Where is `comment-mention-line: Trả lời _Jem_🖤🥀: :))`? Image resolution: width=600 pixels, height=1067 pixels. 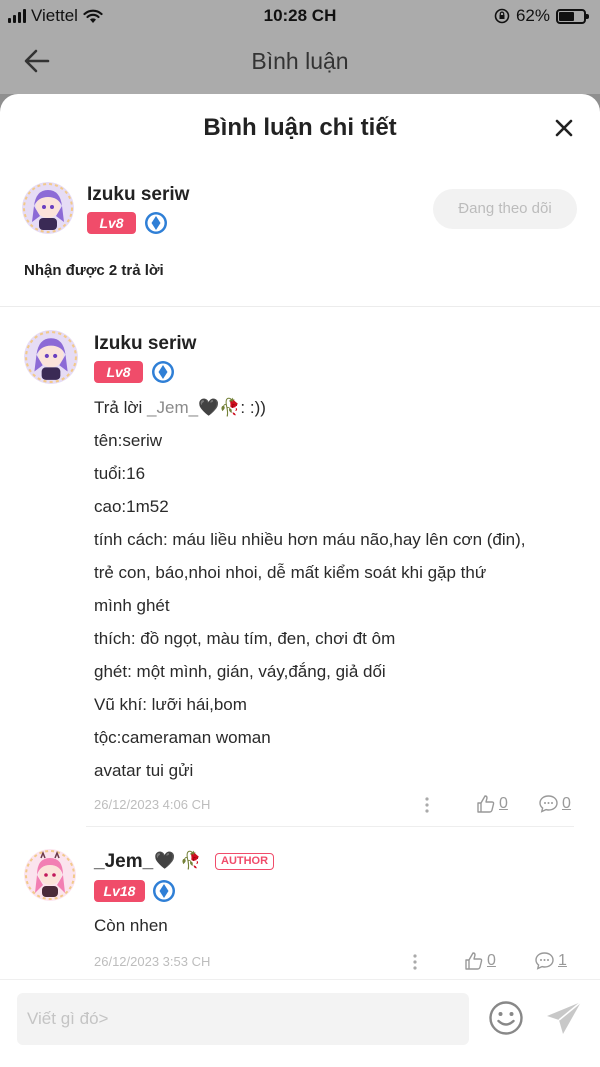
comment-mention-line: Trả lời _Jem_🖤🥀: :)) is located at coordinates (180, 408).